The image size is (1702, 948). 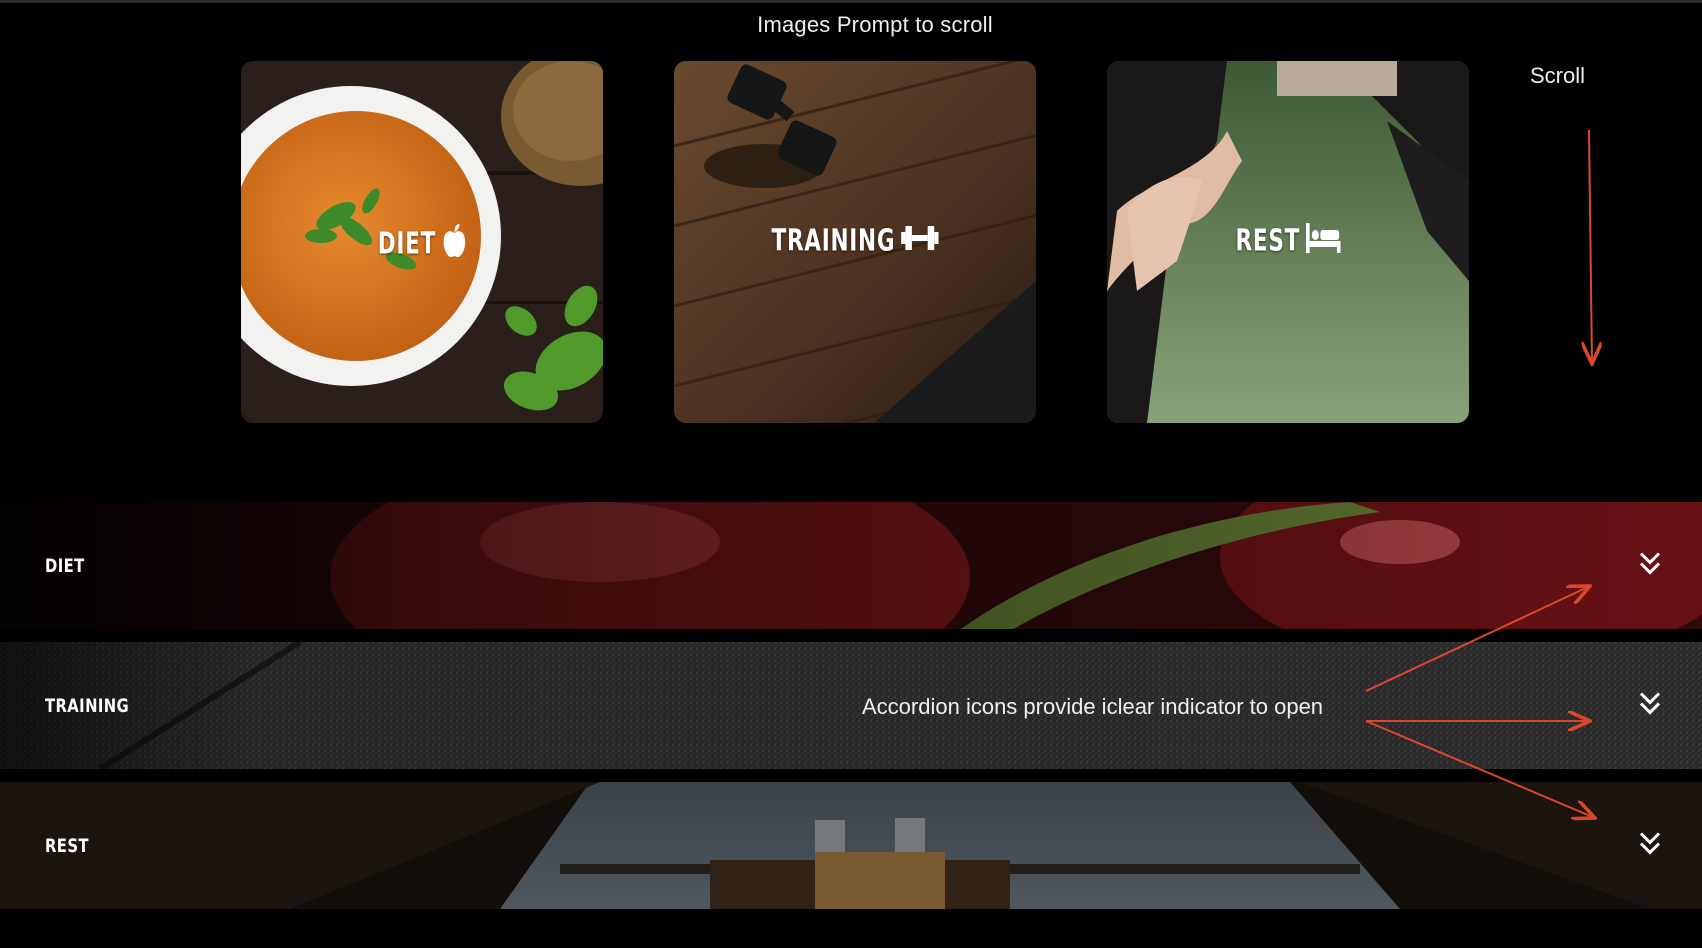 What do you see at coordinates (920, 242) in the screenshot?
I see `dumbbell-icon` at bounding box center [920, 242].